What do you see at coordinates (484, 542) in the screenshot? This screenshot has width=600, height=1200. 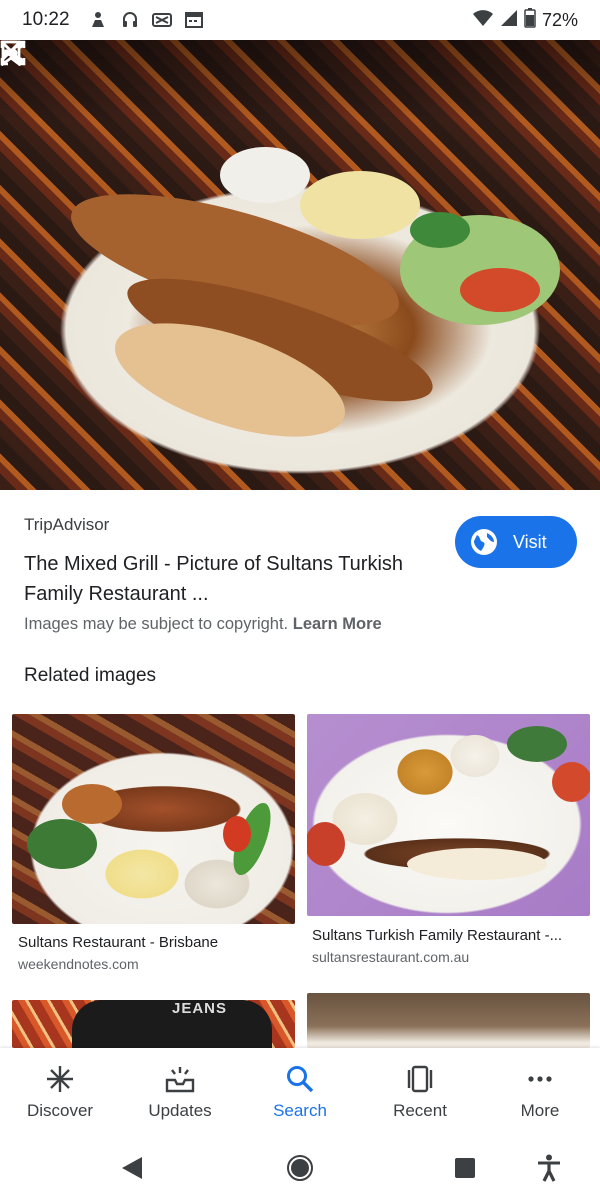 I see `globe-icon` at bounding box center [484, 542].